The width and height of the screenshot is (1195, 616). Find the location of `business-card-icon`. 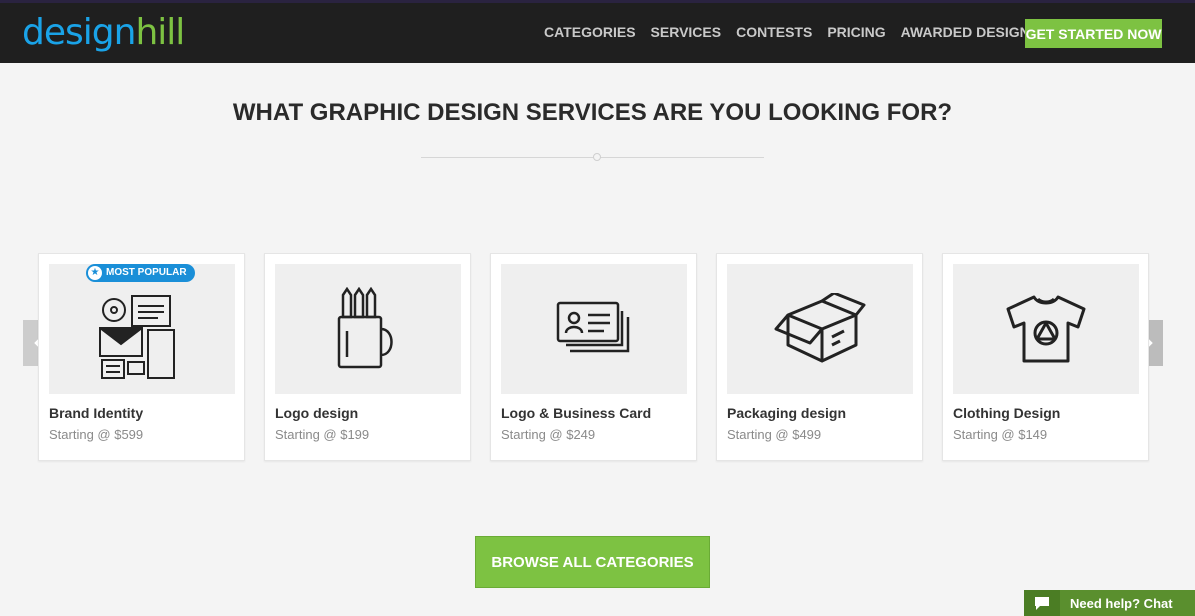

business-card-icon is located at coordinates (593, 327).